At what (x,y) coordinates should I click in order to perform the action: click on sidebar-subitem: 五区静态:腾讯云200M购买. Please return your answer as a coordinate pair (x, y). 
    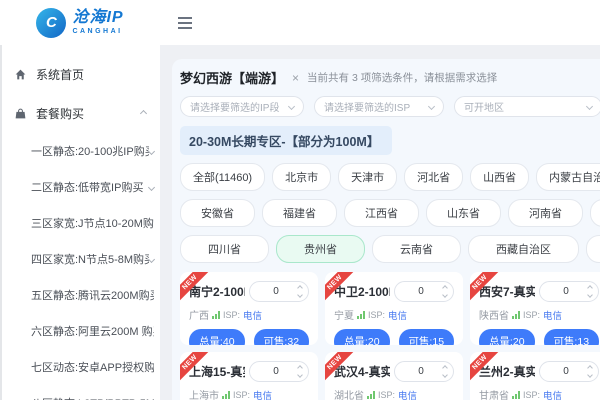
    Looking at the image, I should click on (80, 295).